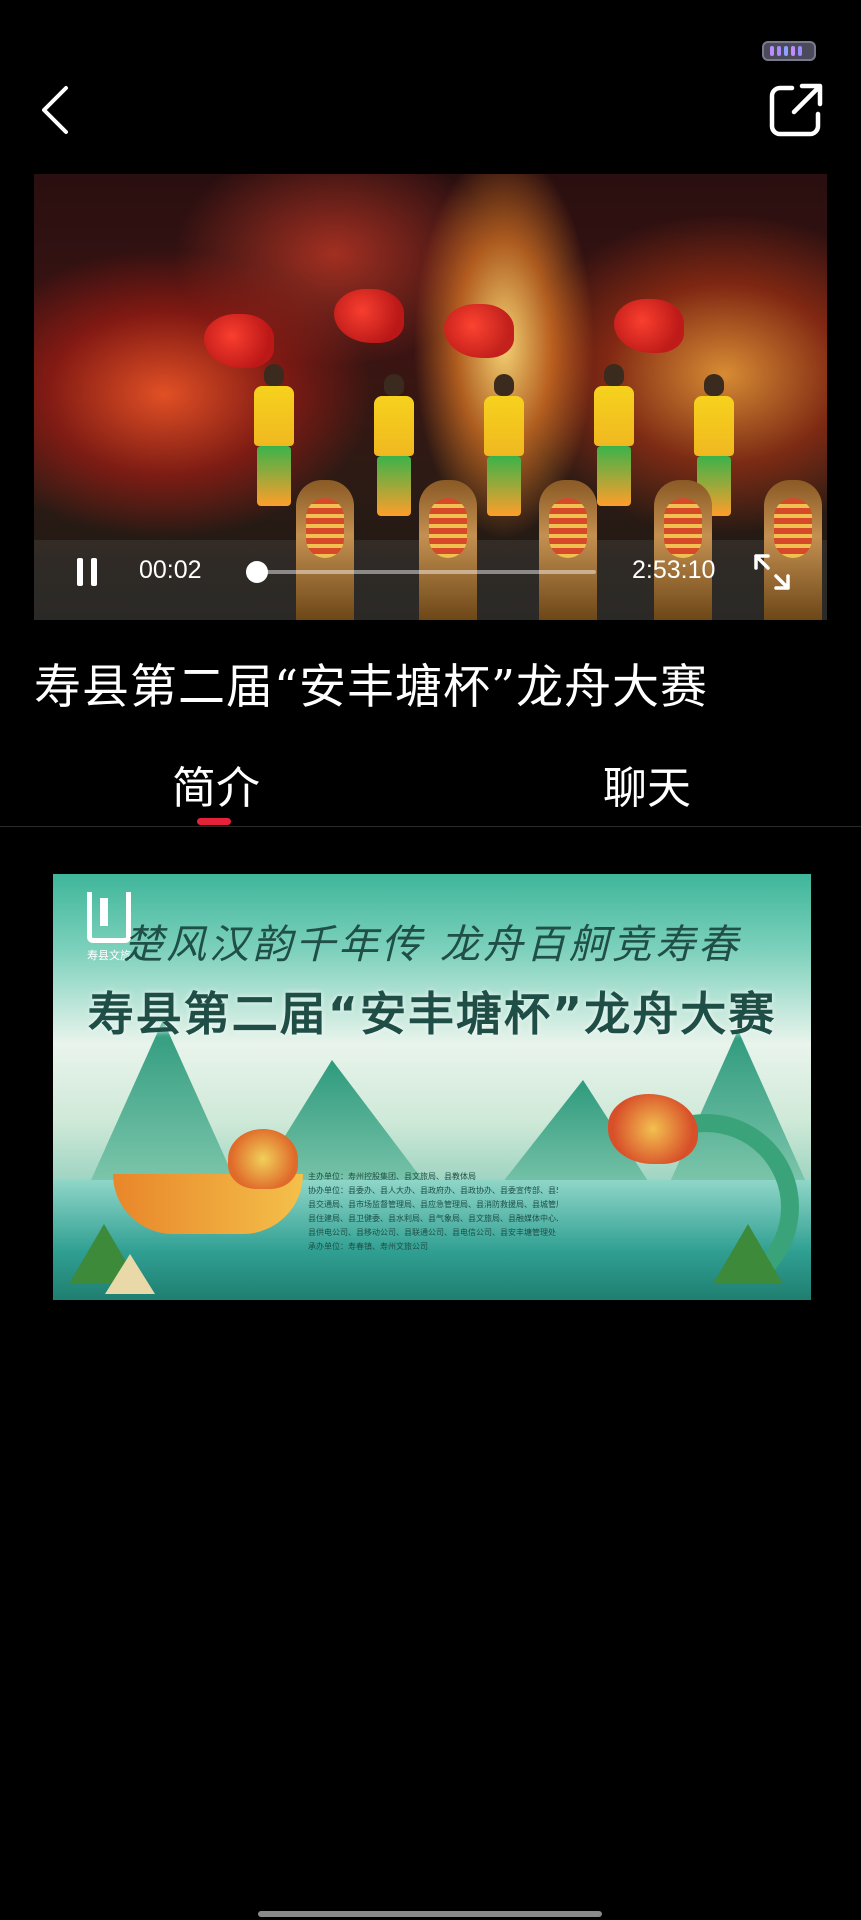  I want to click on home-indicator, so click(430, 1914).